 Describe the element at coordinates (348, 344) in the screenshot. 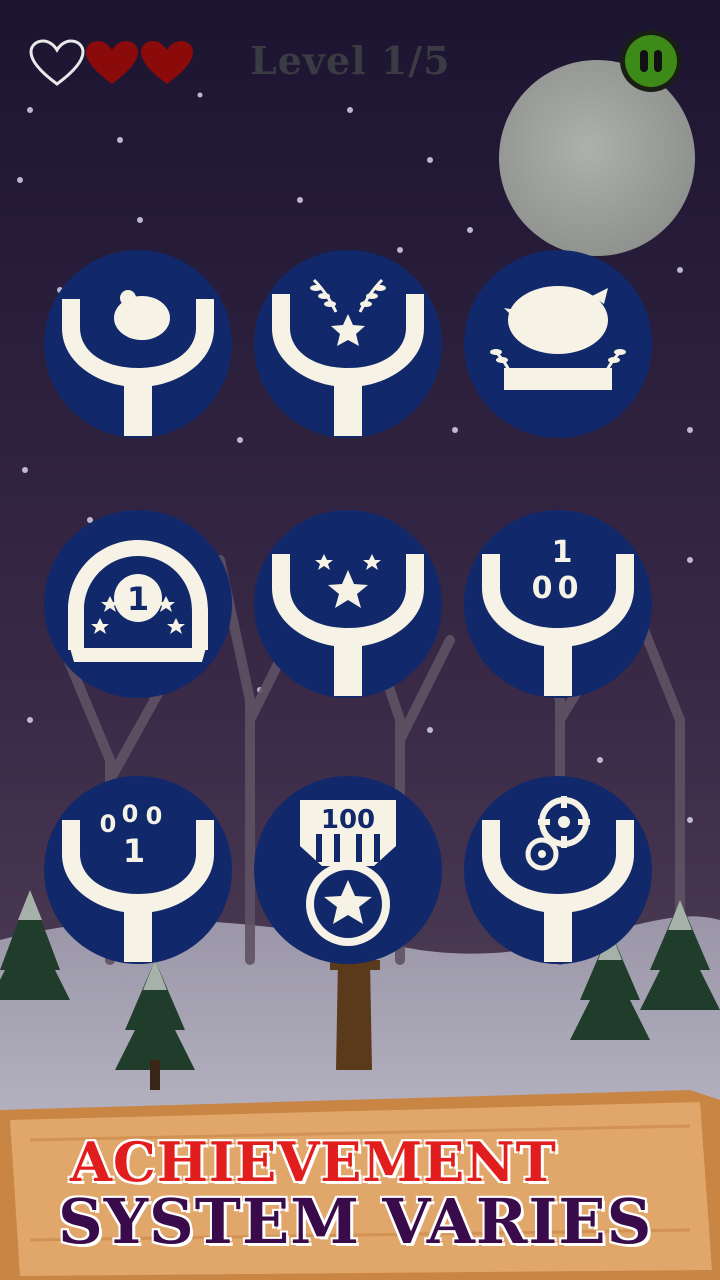

I see `achievement-badge-slingshot-laurel` at that location.